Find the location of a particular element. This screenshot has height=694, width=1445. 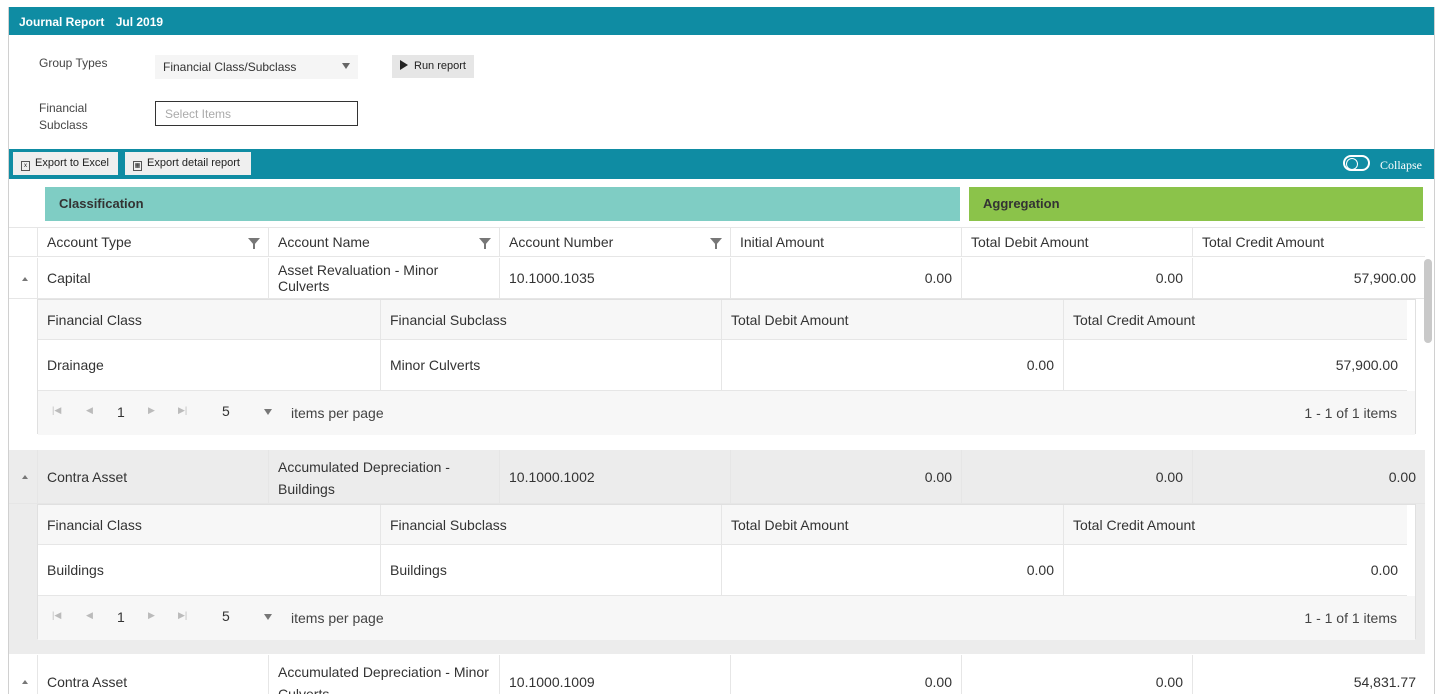

vertical-scrollbar is located at coordinates (1428, 301).